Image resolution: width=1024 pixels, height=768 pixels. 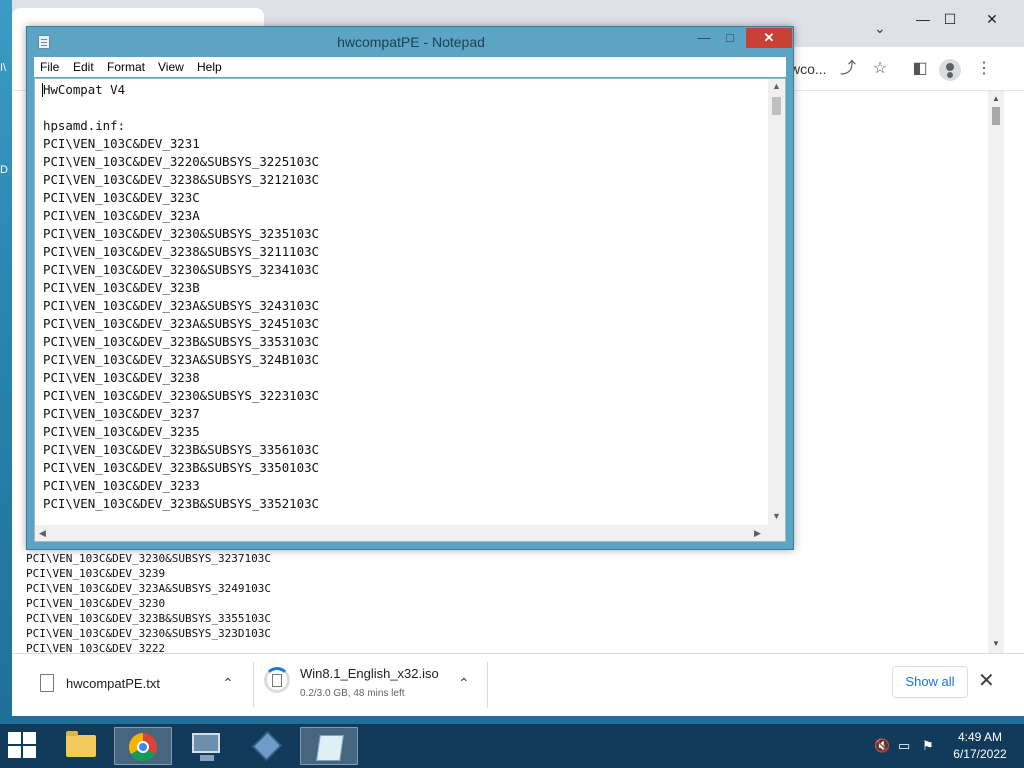 I want to click on text-line: PCI\VEN_103C&DEV_3231, so click(x=121, y=143).